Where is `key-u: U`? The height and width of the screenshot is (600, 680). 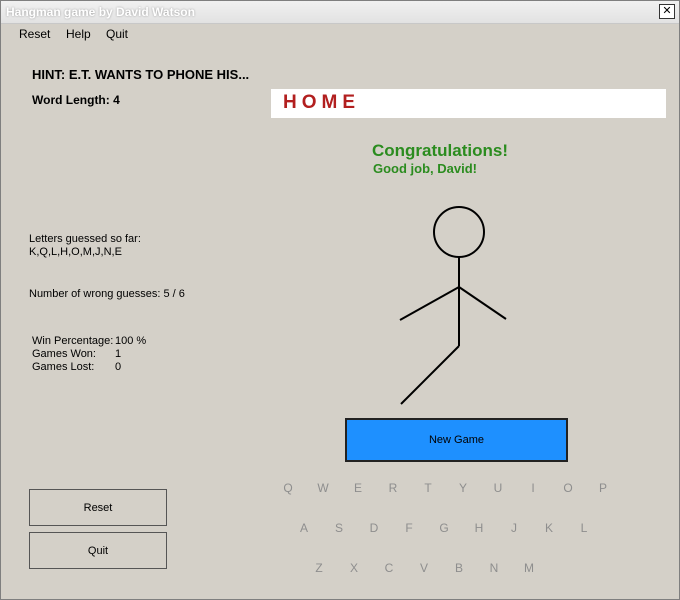 key-u: U is located at coordinates (498, 488).